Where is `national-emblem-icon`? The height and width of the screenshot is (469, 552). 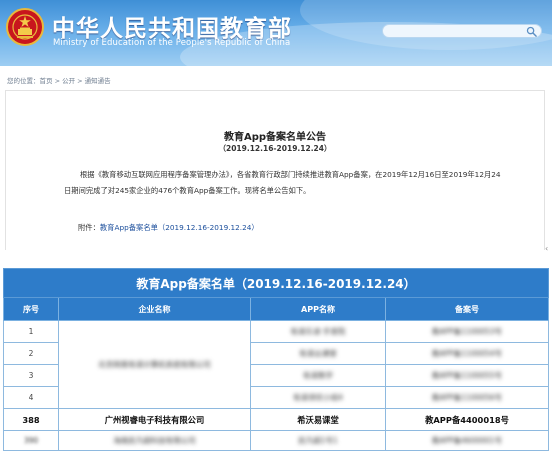
national-emblem-icon is located at coordinates (25, 27).